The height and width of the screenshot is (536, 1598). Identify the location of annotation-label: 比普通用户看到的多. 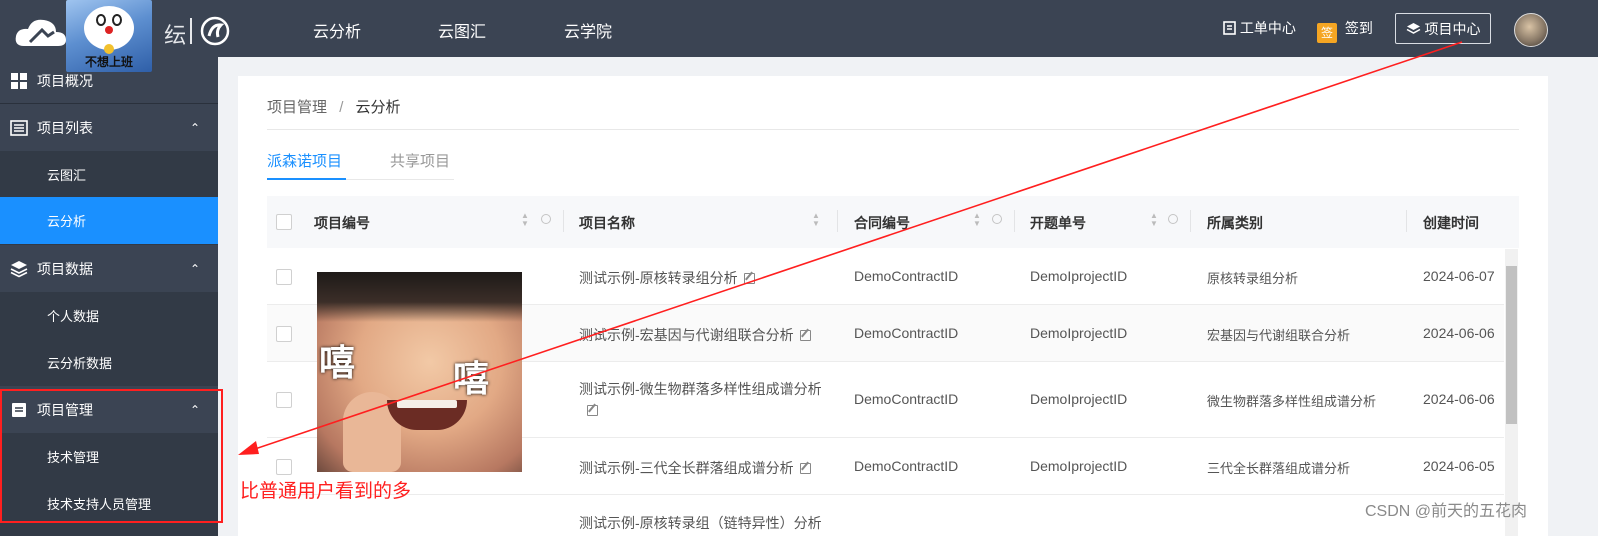
(326, 491).